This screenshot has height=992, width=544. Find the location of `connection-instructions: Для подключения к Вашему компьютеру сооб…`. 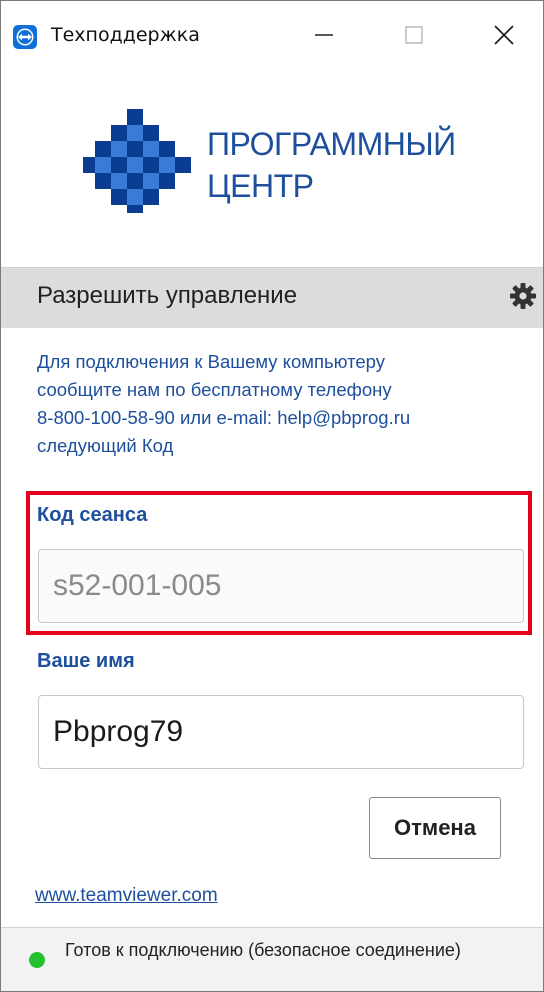

connection-instructions: Для подключения к Вашему компьютеру сооб… is located at coordinates (282, 404).